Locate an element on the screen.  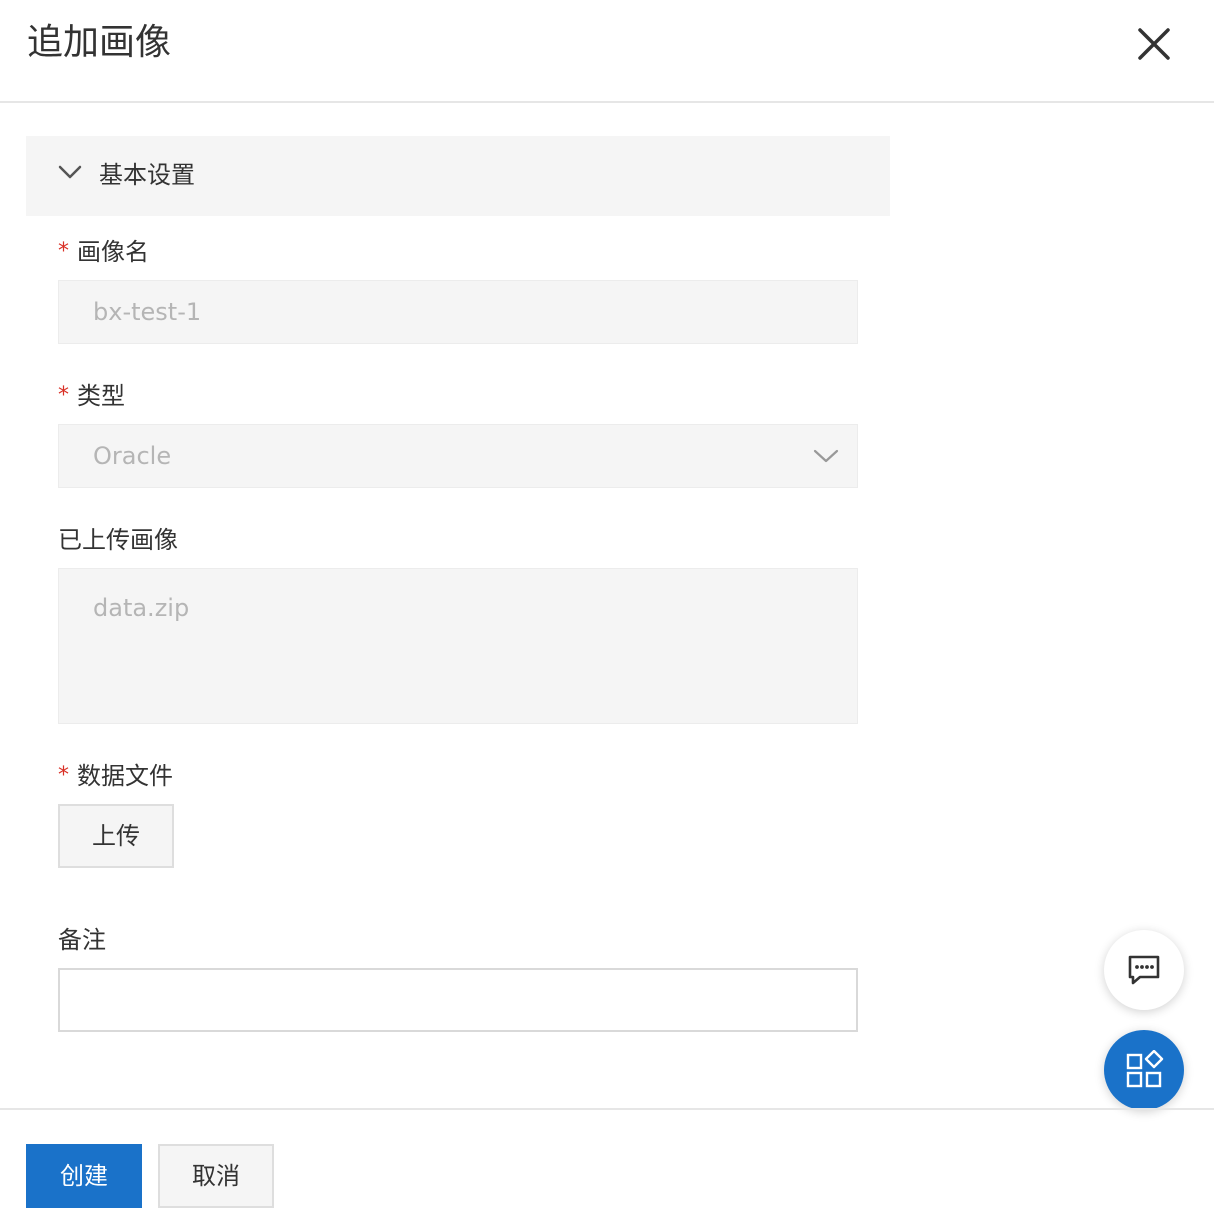
chat-icon is located at coordinates (1144, 970).